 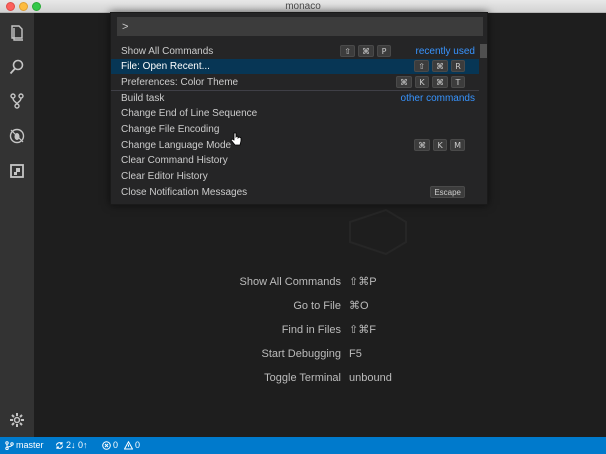 I want to click on command-label: Clear Command History, so click(x=174, y=160).